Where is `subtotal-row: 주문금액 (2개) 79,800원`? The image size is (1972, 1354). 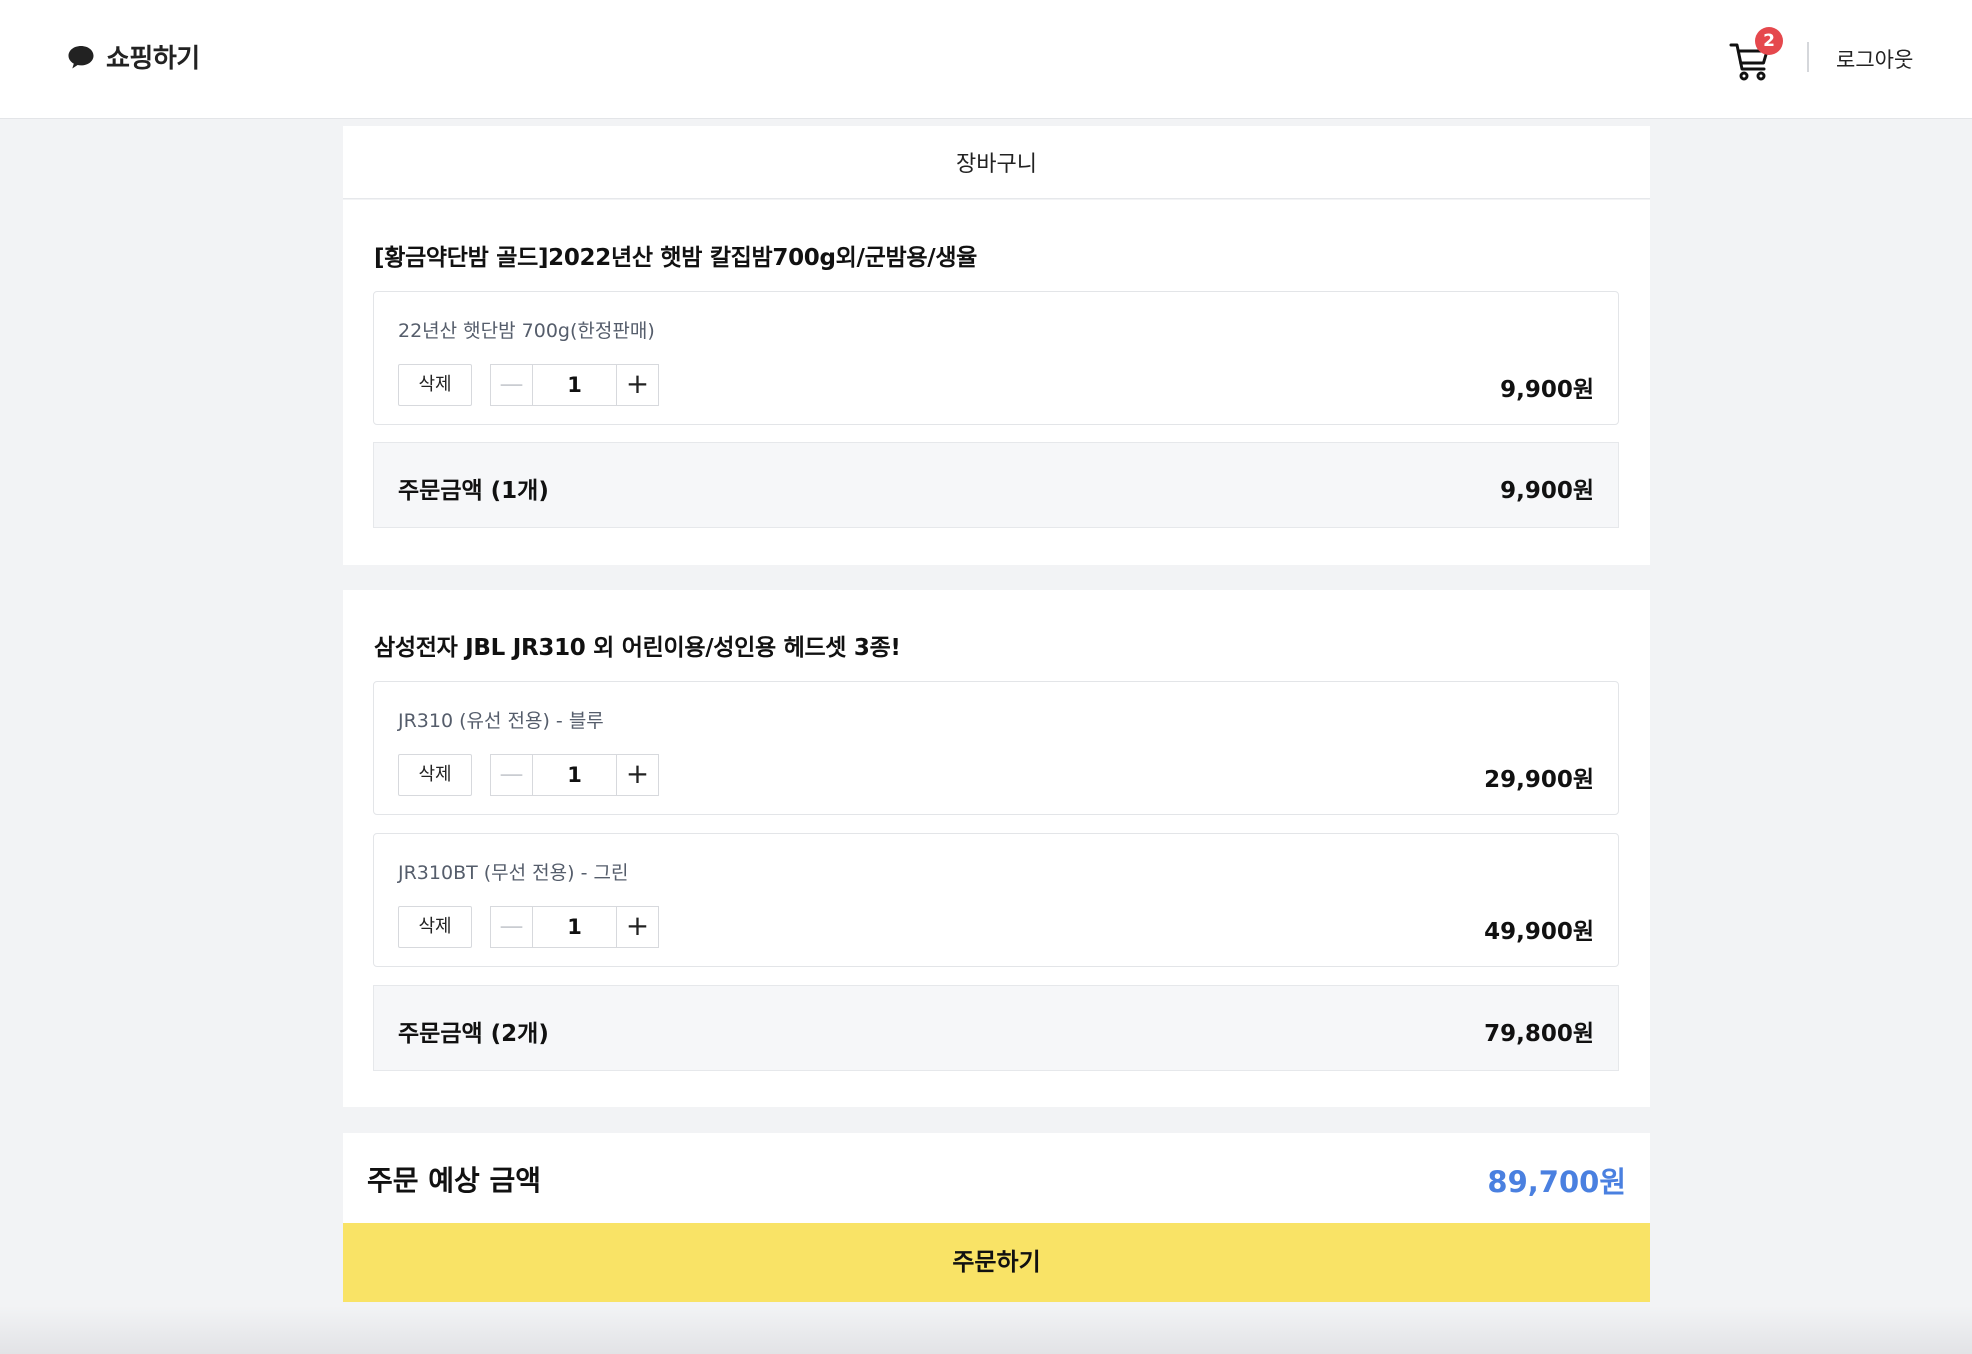
subtotal-row: 주문금액 (2개) 79,800원 is located at coordinates (996, 1028).